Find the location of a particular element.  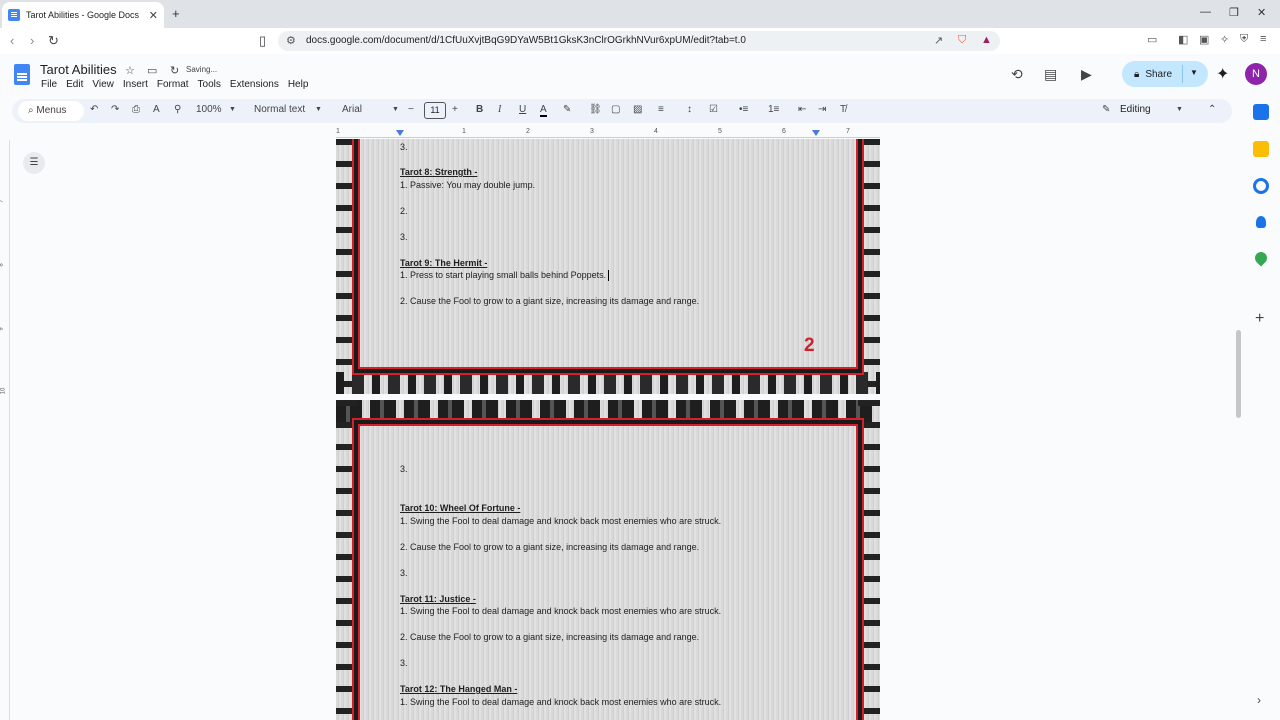

decrease-indent-icon: ⇤ is located at coordinates (802, 109).